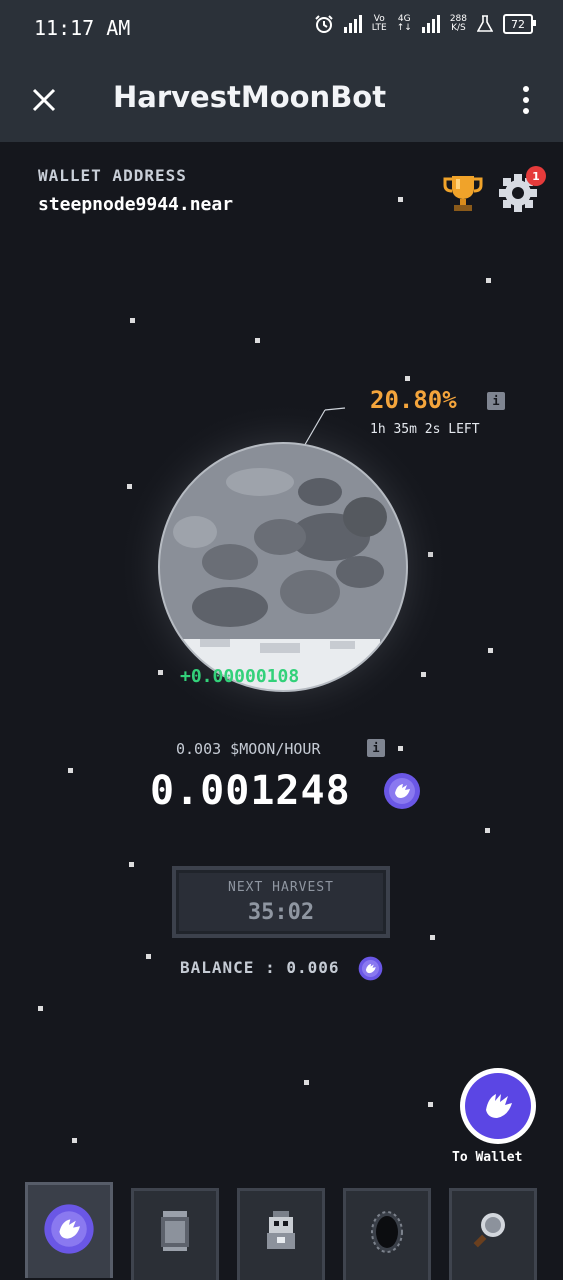  I want to click on to-wallet-button, so click(498, 1106).